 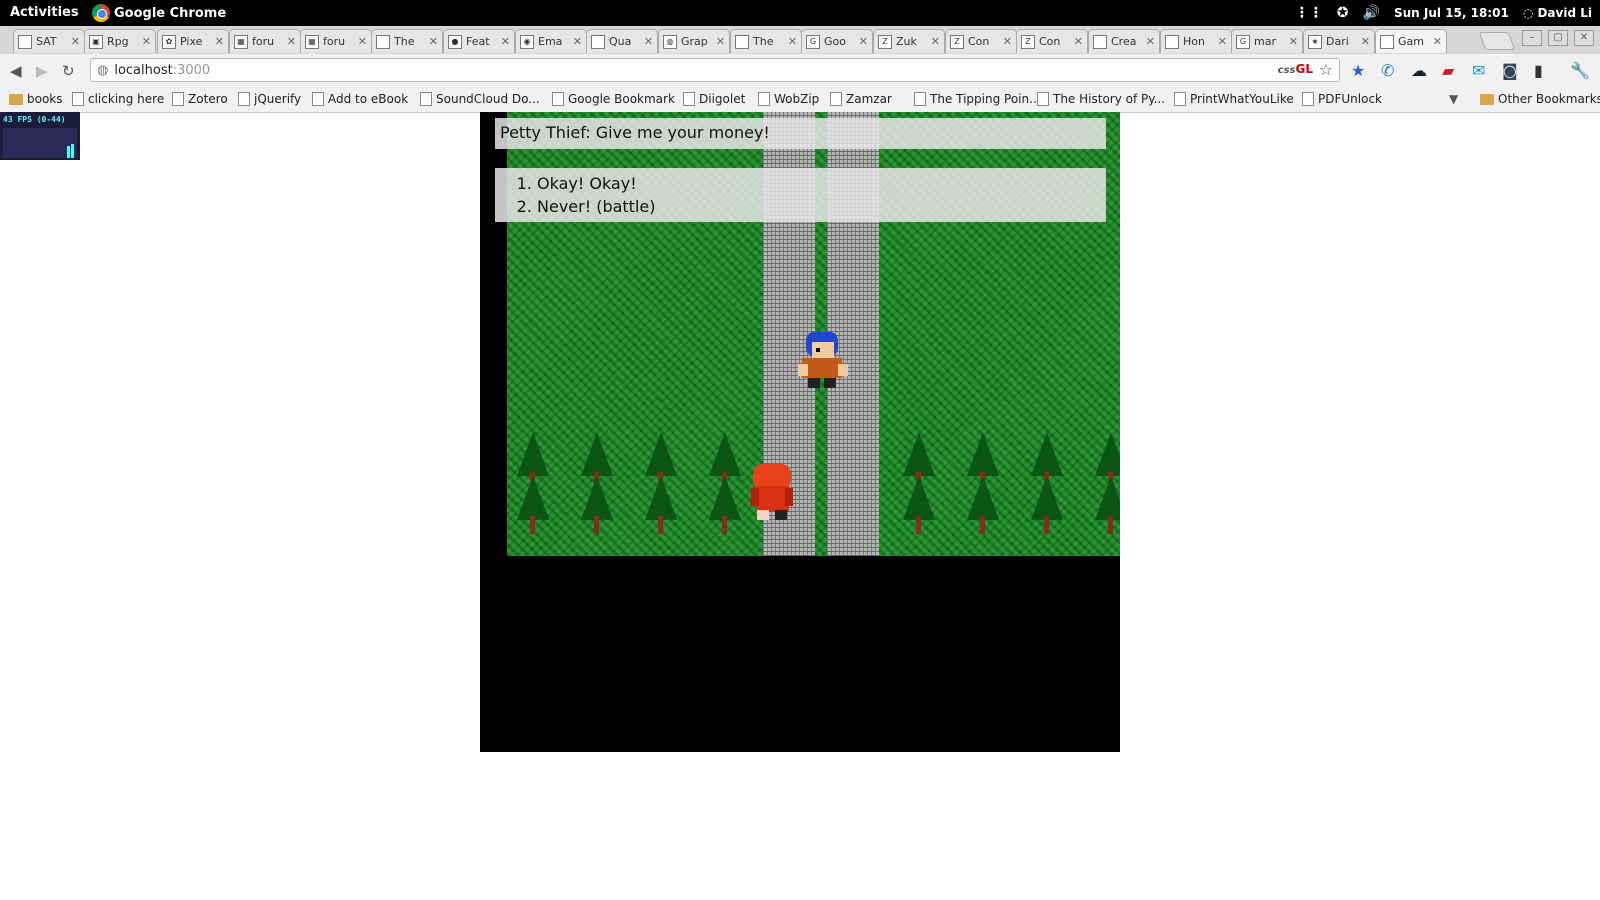 I want to click on maximize-icon: ▢, so click(x=1558, y=38).